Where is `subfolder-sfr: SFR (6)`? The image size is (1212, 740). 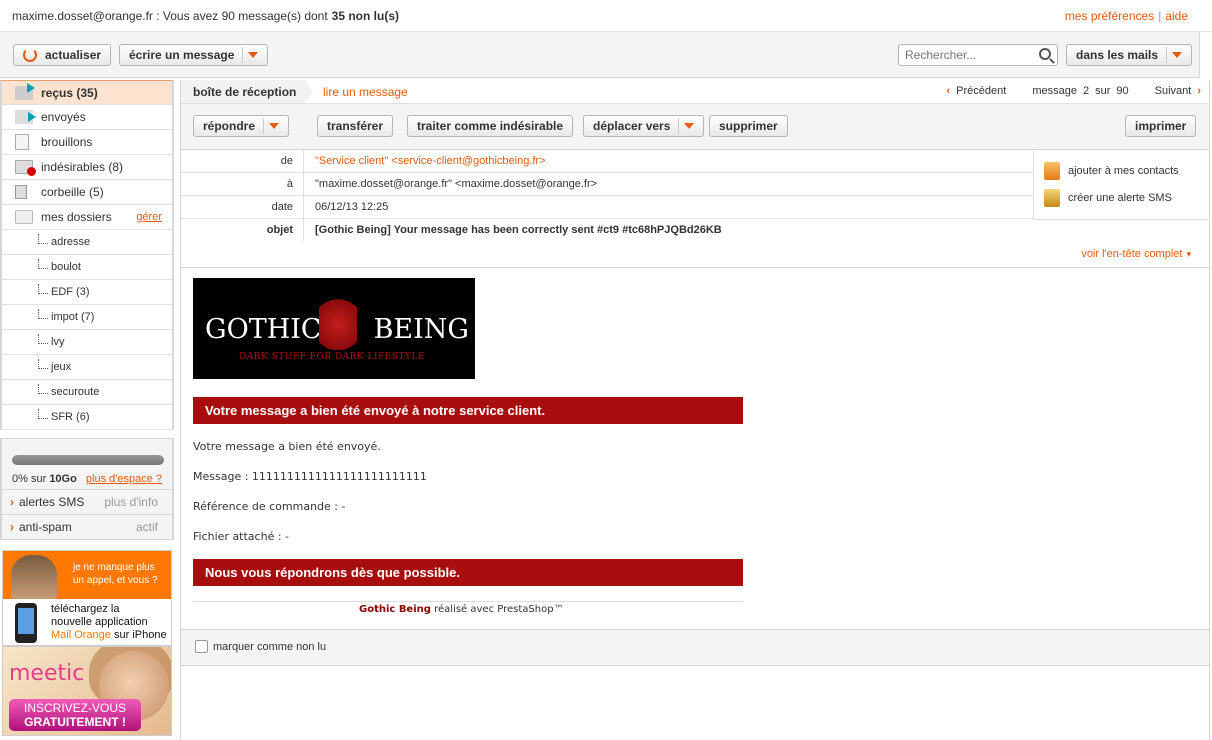 subfolder-sfr: SFR (6) is located at coordinates (87, 417).